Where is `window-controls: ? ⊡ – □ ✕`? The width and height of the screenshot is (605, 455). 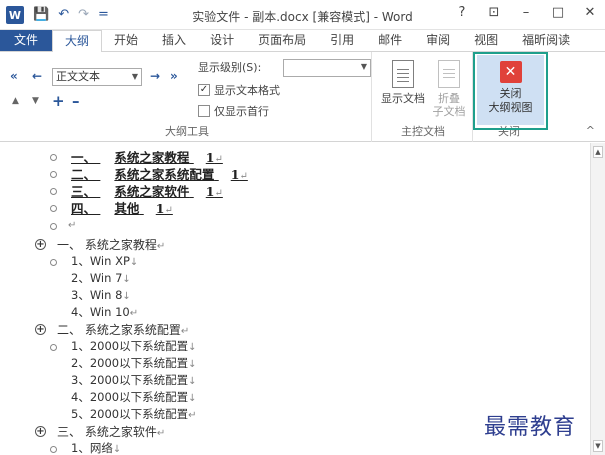
window-controls: ? ⊡ – □ ✕ is located at coordinates (526, 12).